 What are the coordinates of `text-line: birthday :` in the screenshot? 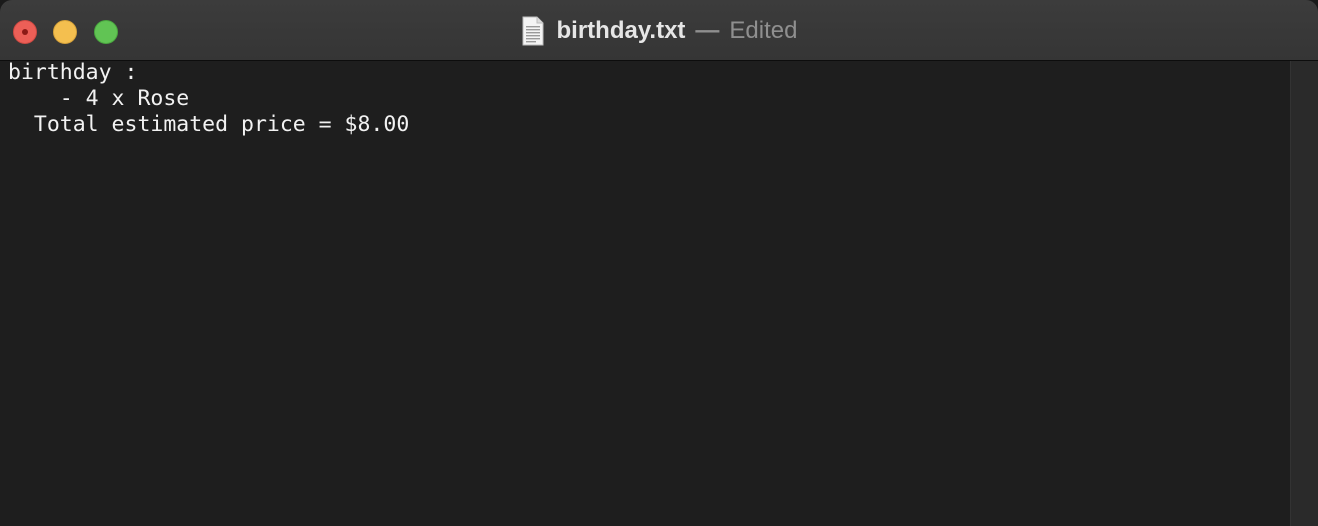 It's located at (72, 73).